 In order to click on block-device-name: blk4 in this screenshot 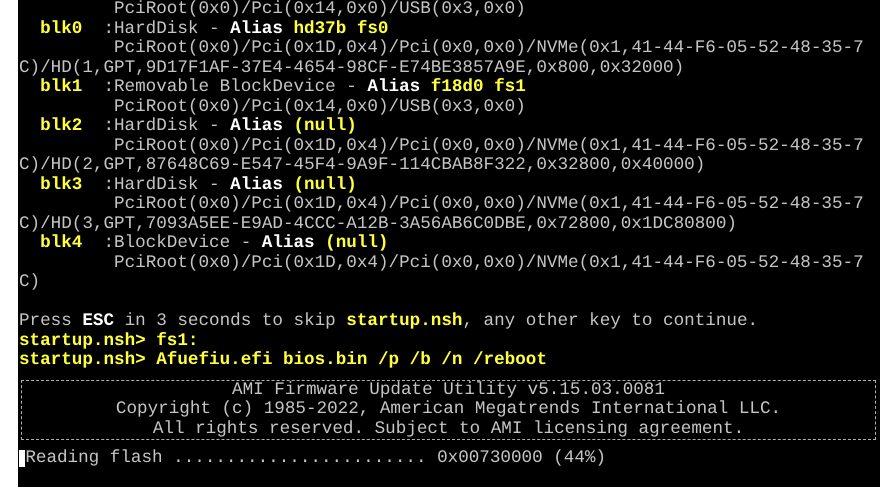, I will do `click(62, 244)`.